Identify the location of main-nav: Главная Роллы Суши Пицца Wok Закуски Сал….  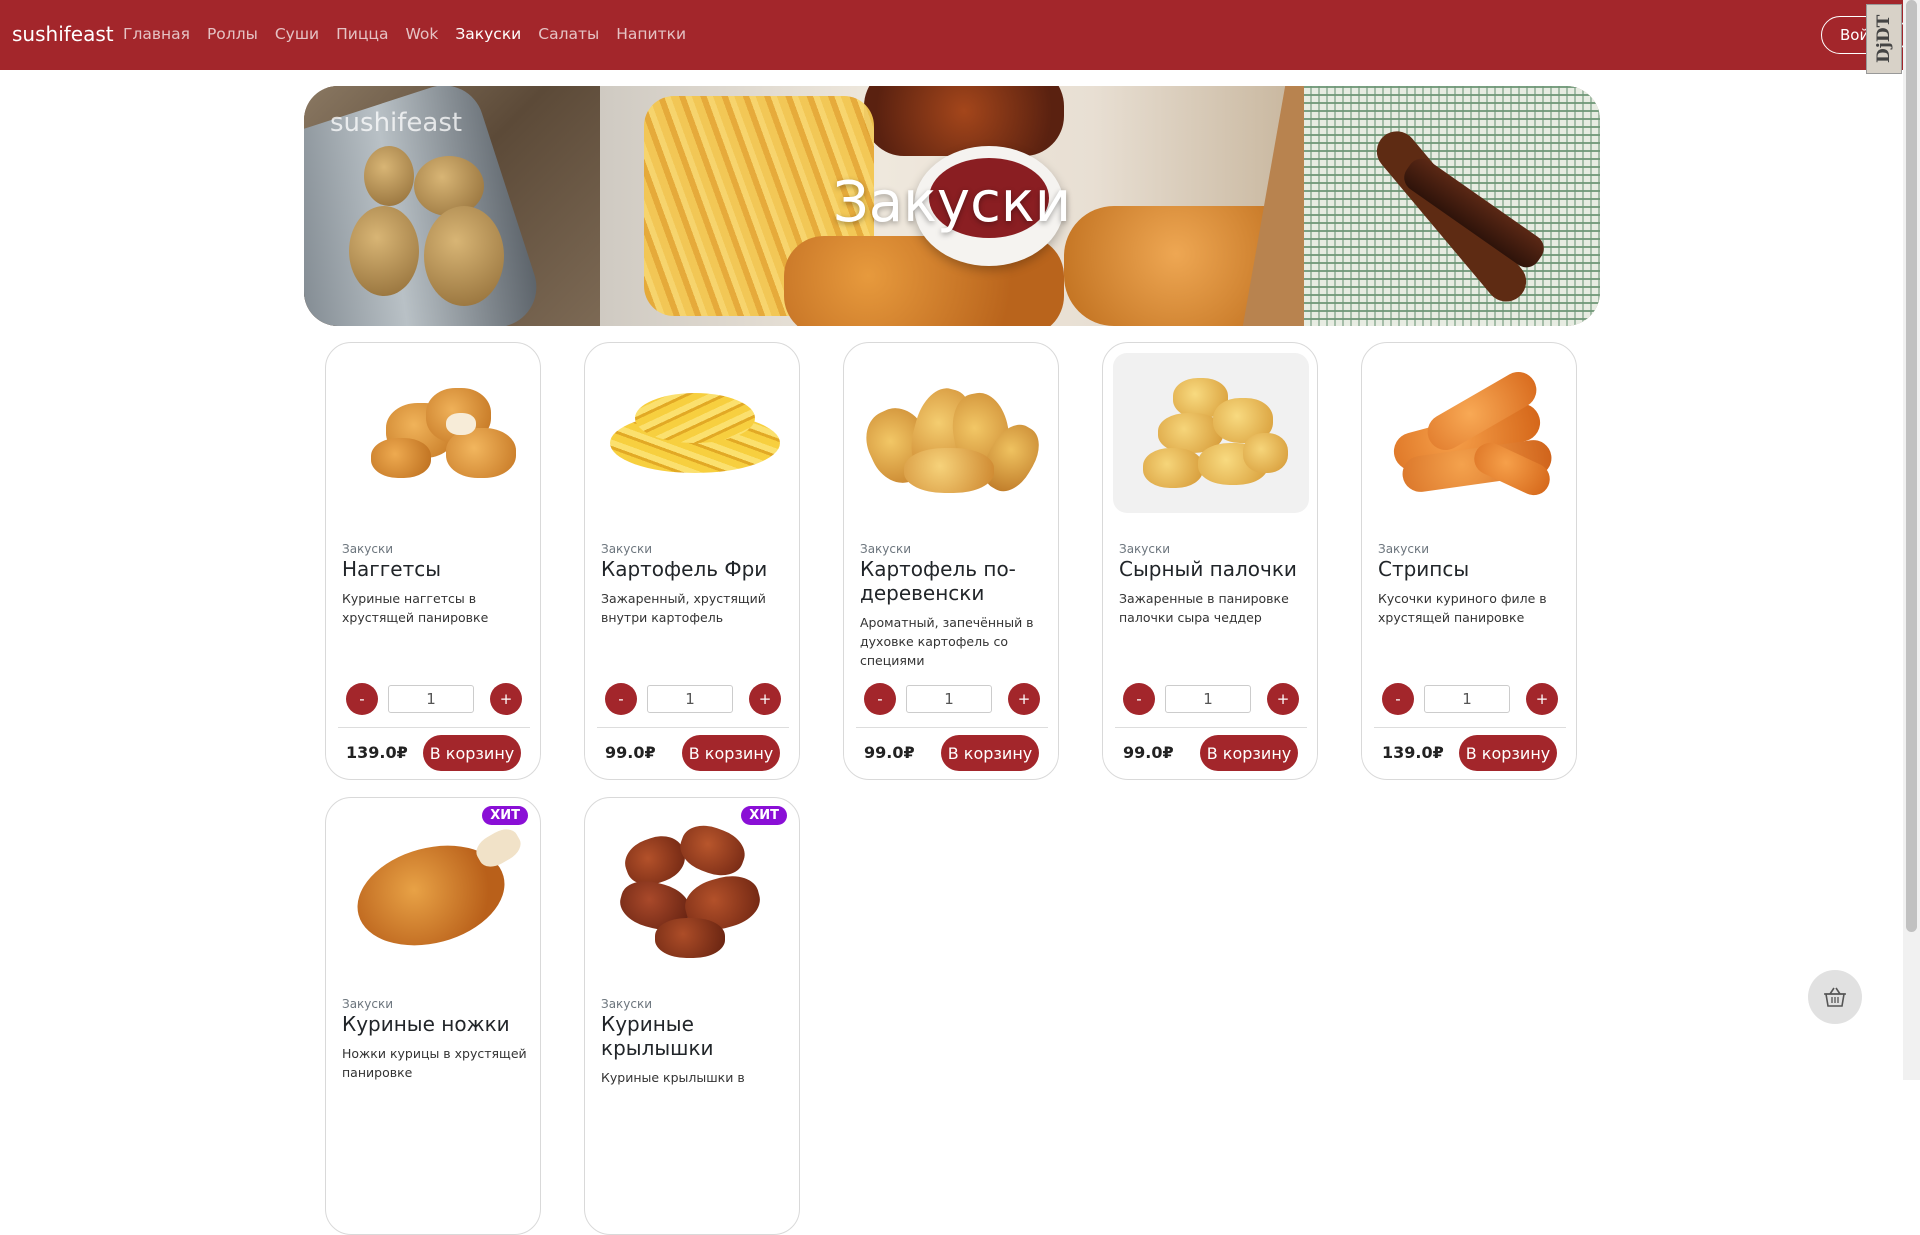
(413, 34).